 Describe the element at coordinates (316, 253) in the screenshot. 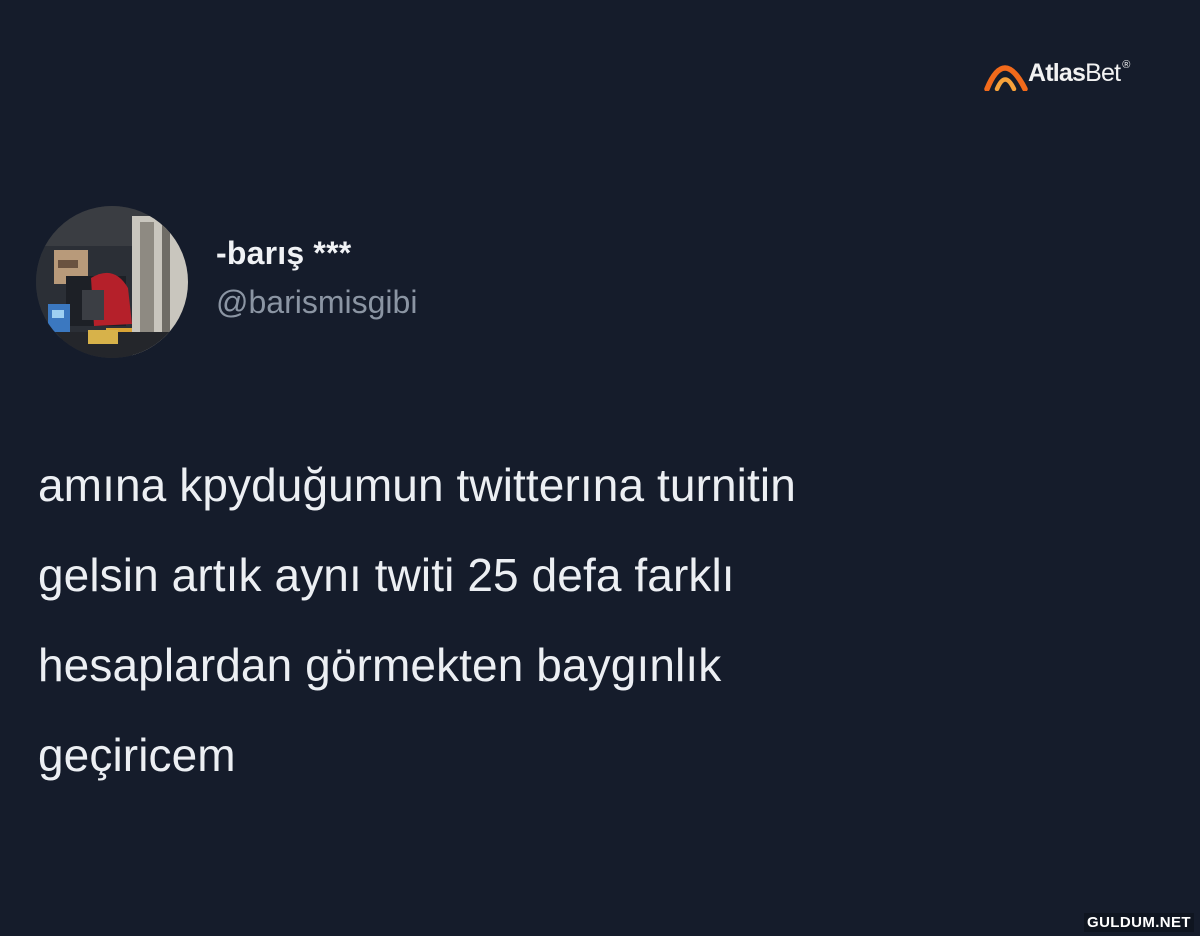

I see `display-name: -barış ***` at that location.